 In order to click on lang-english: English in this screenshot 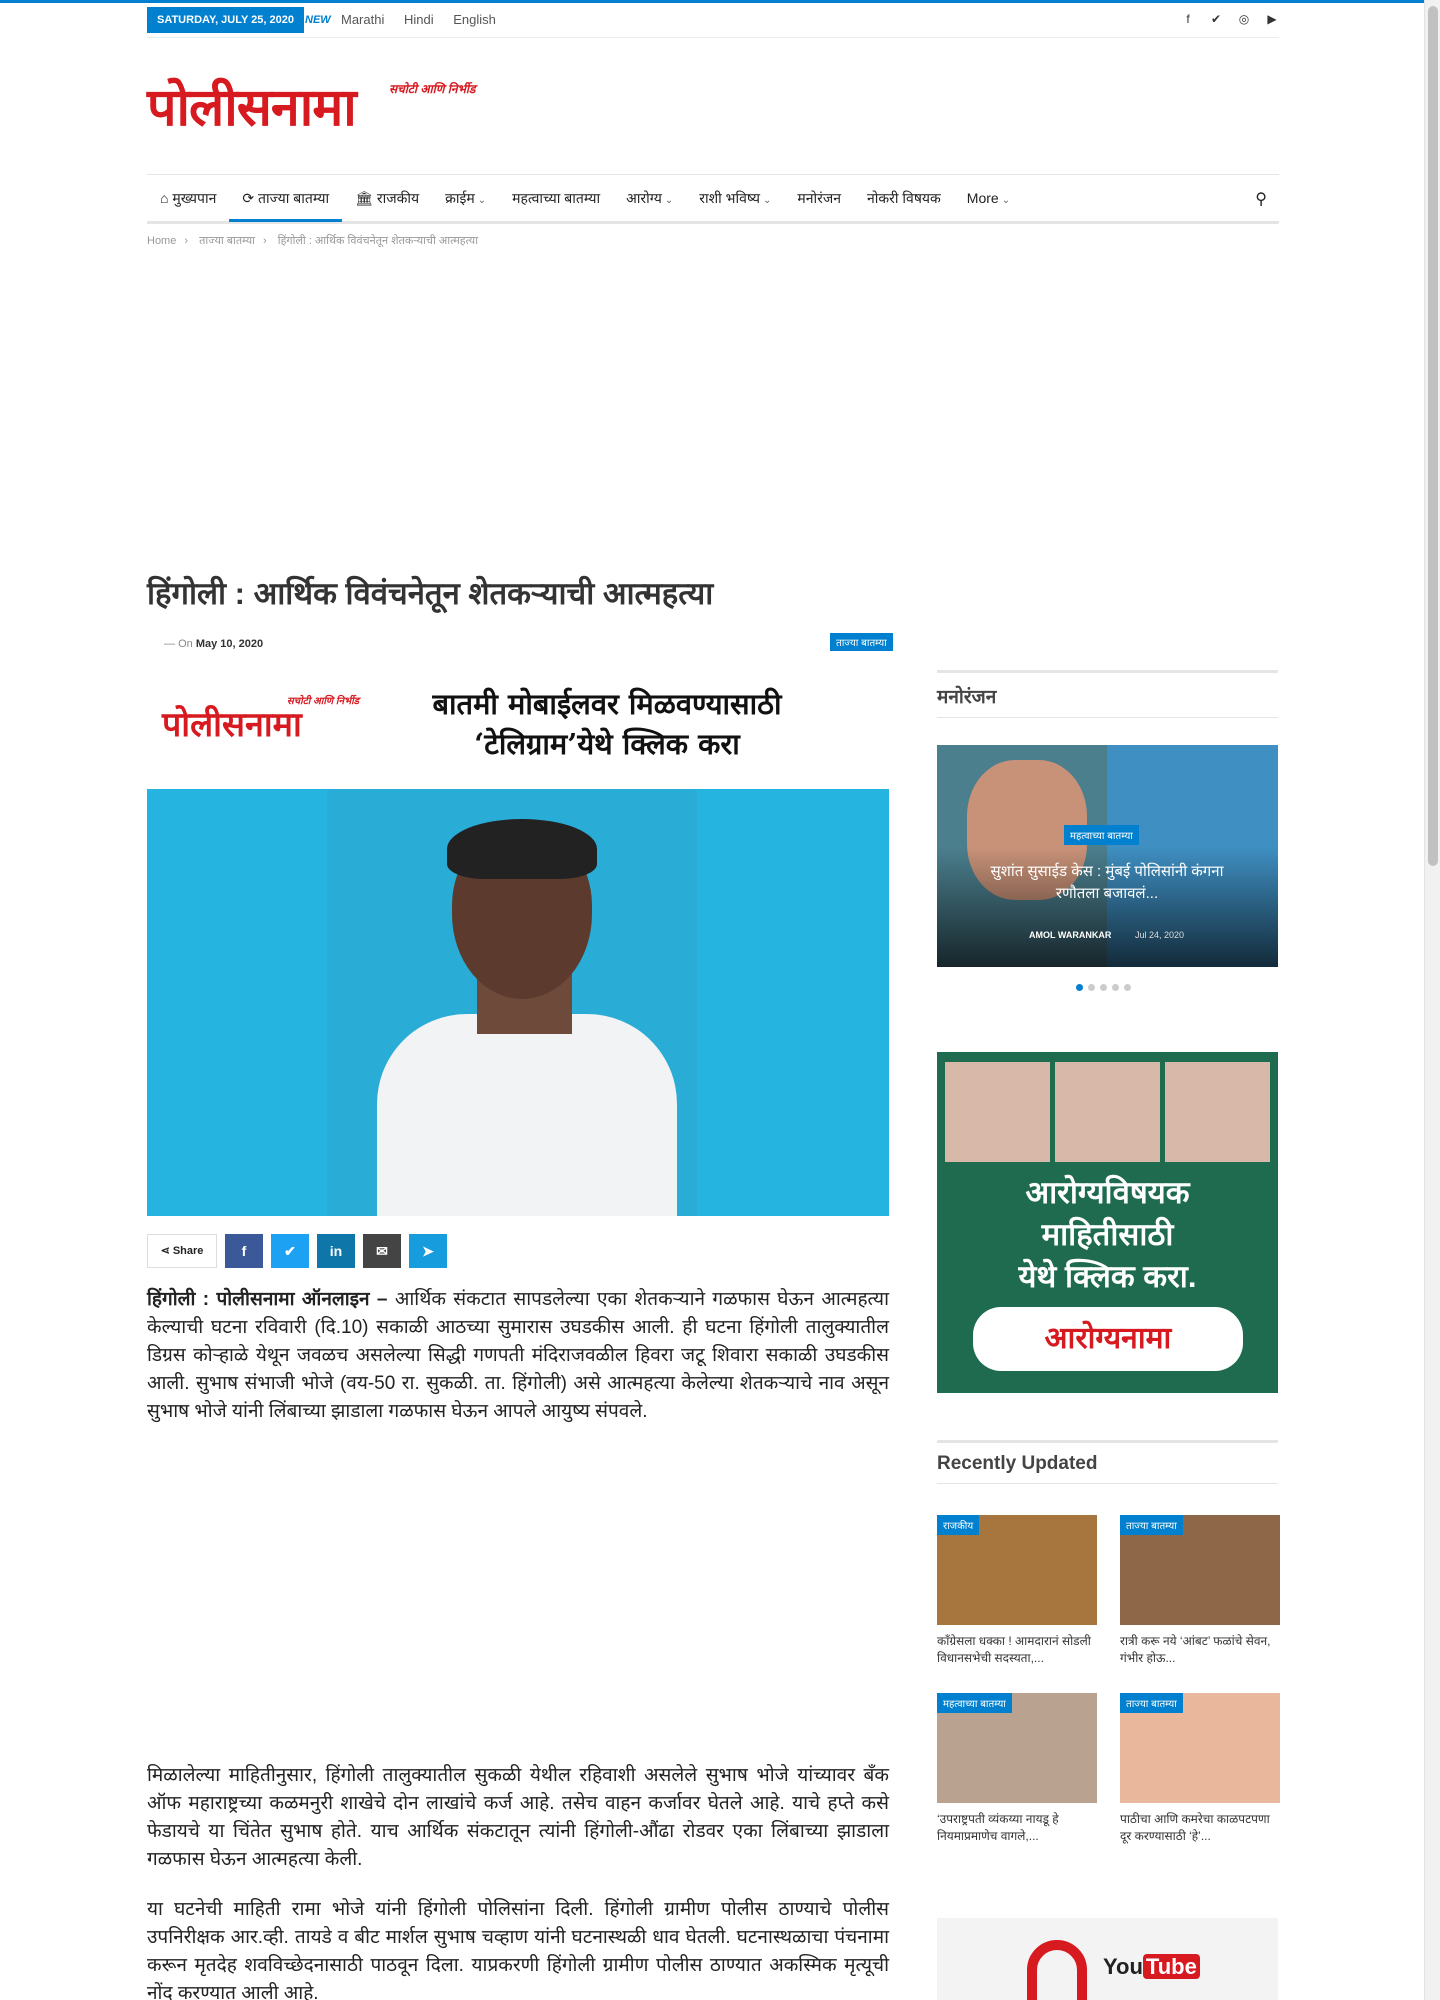, I will do `click(474, 19)`.